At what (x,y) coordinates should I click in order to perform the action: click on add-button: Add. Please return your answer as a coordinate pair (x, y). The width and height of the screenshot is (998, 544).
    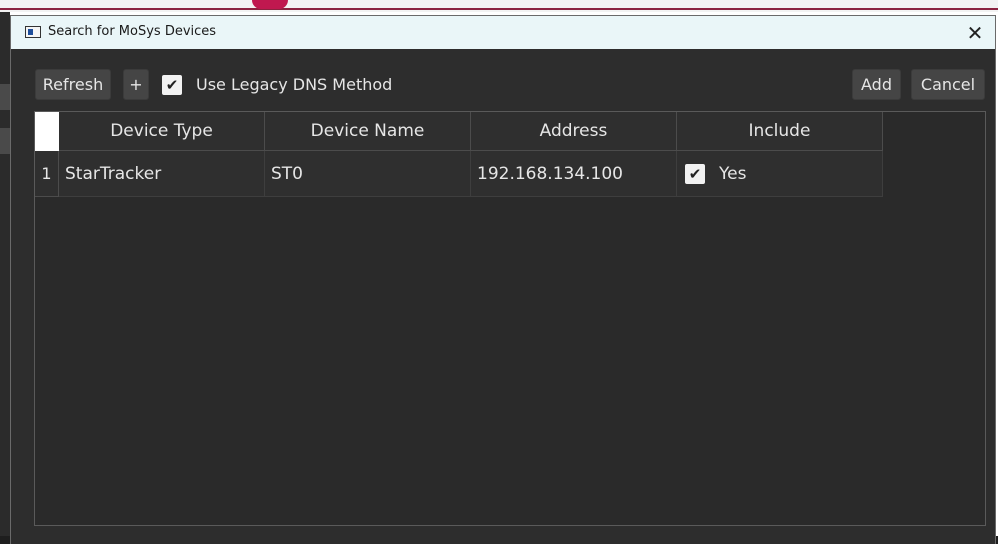
    Looking at the image, I should click on (876, 84).